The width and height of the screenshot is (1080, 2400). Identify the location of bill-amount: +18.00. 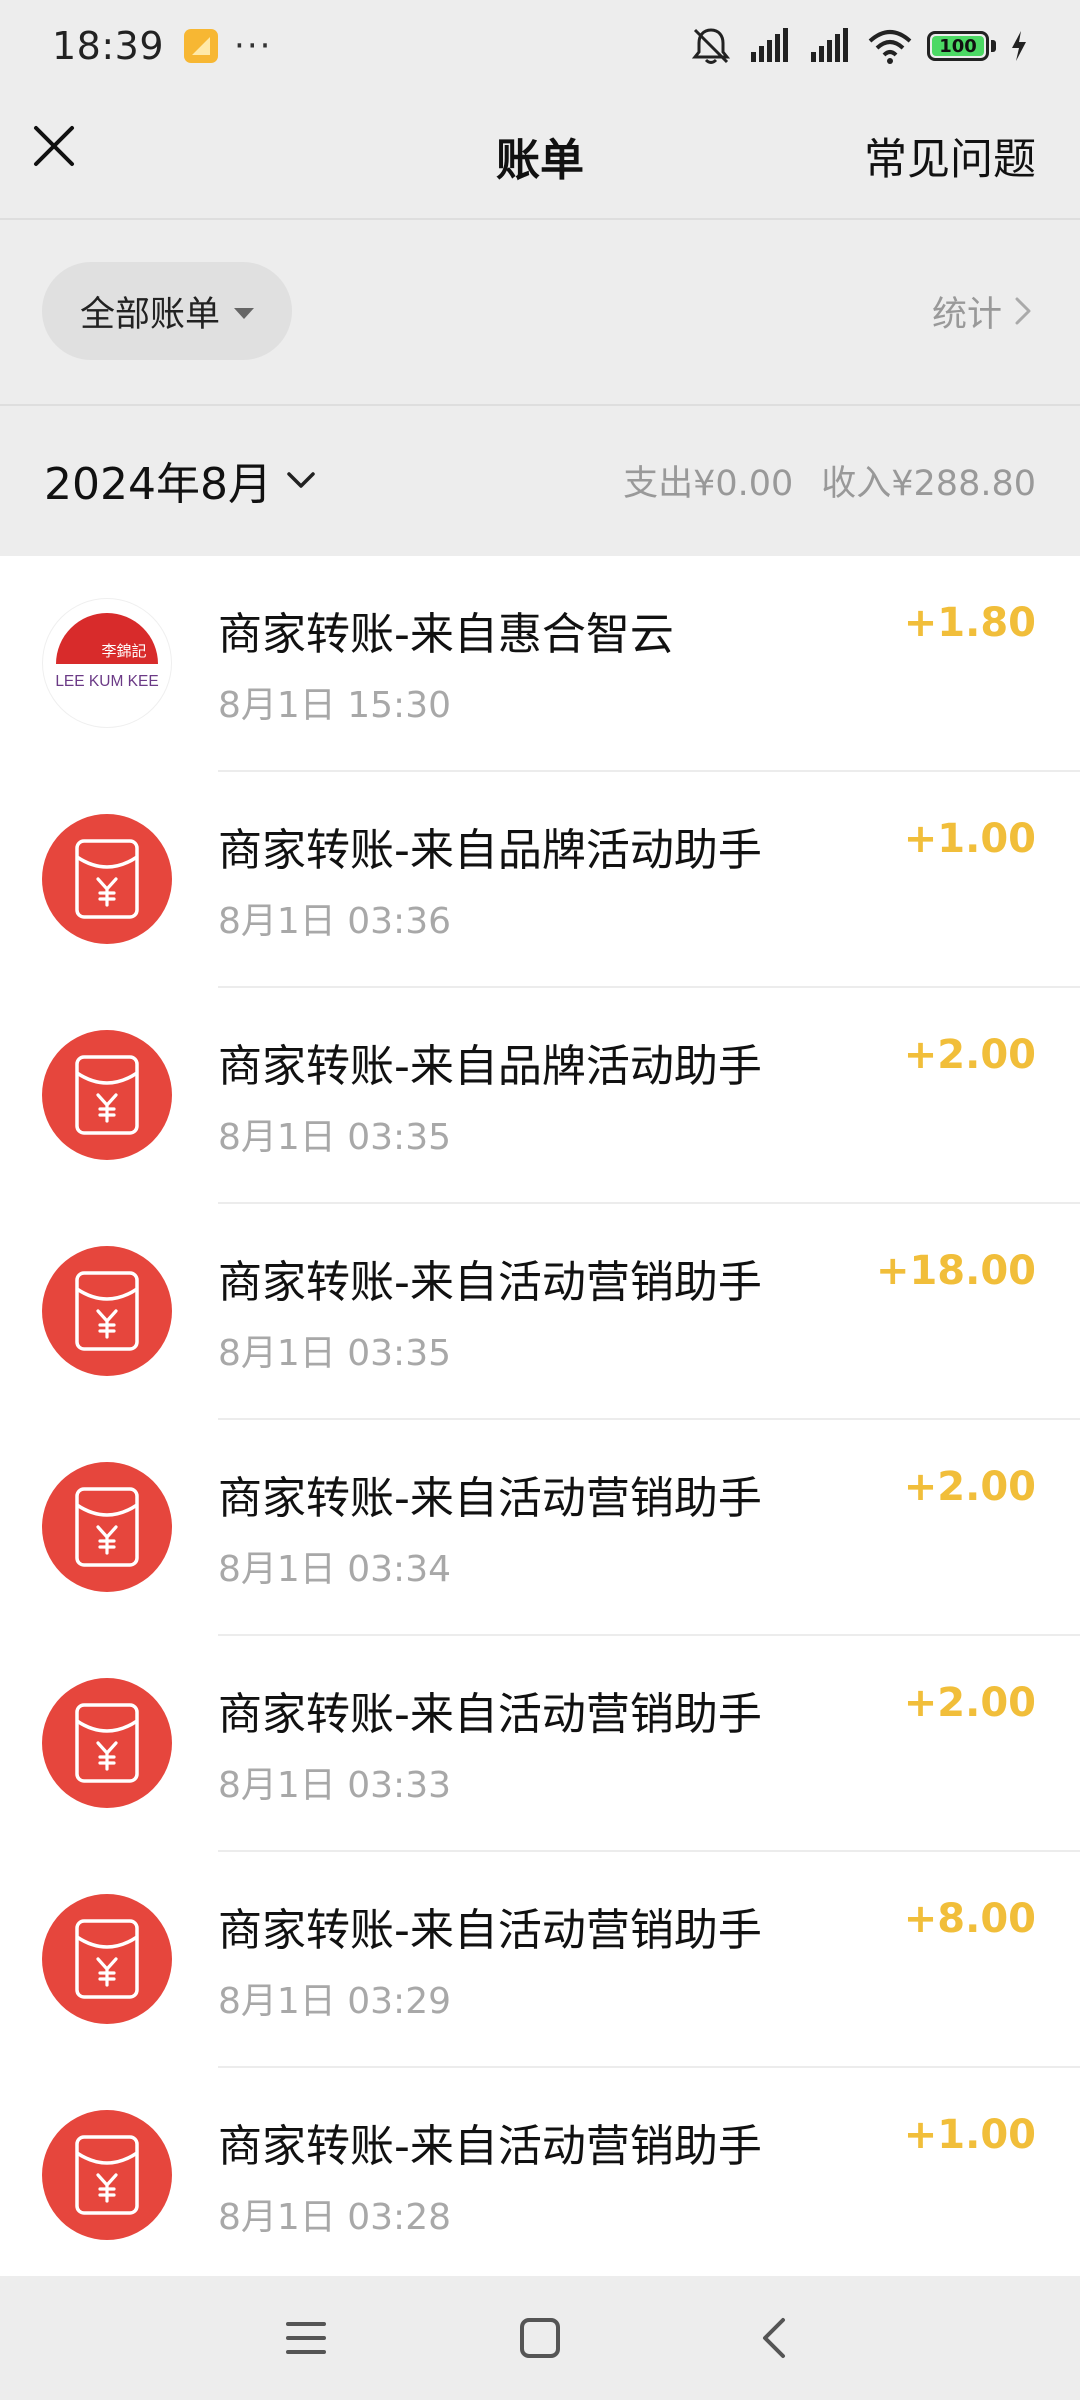
(955, 1271).